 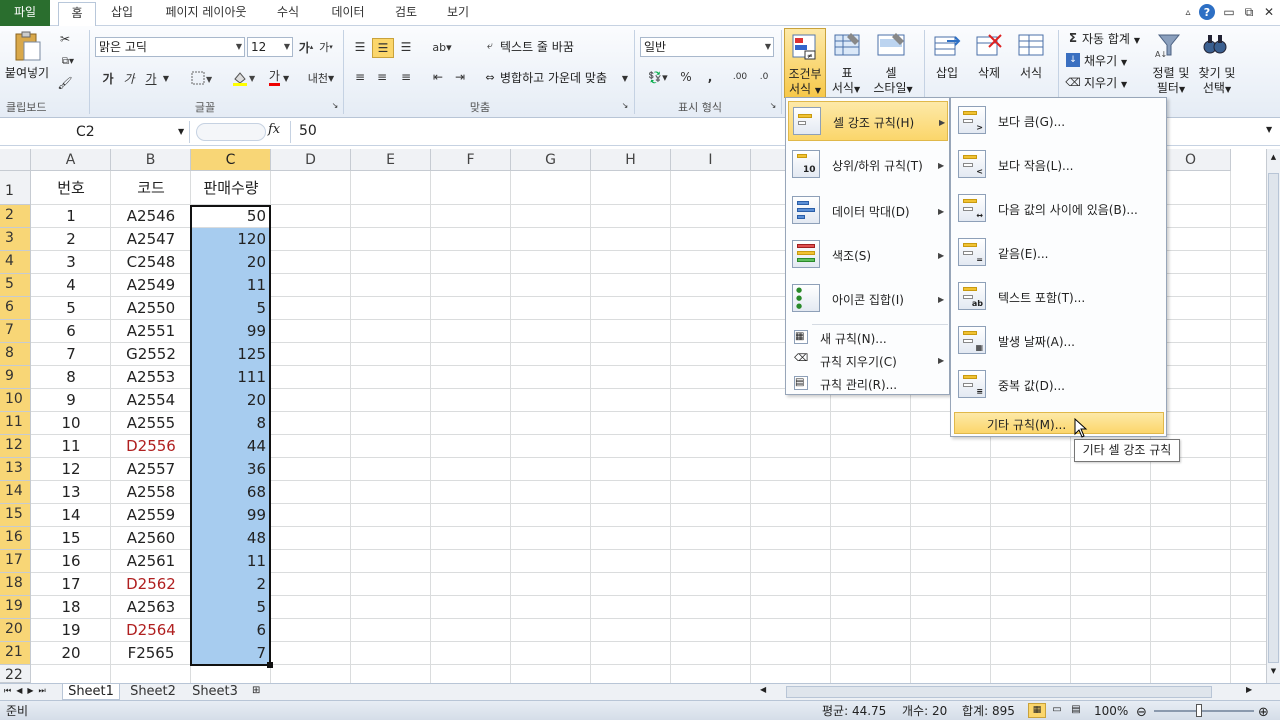 I want to click on autosum-icon: Σ, so click(x=1073, y=38).